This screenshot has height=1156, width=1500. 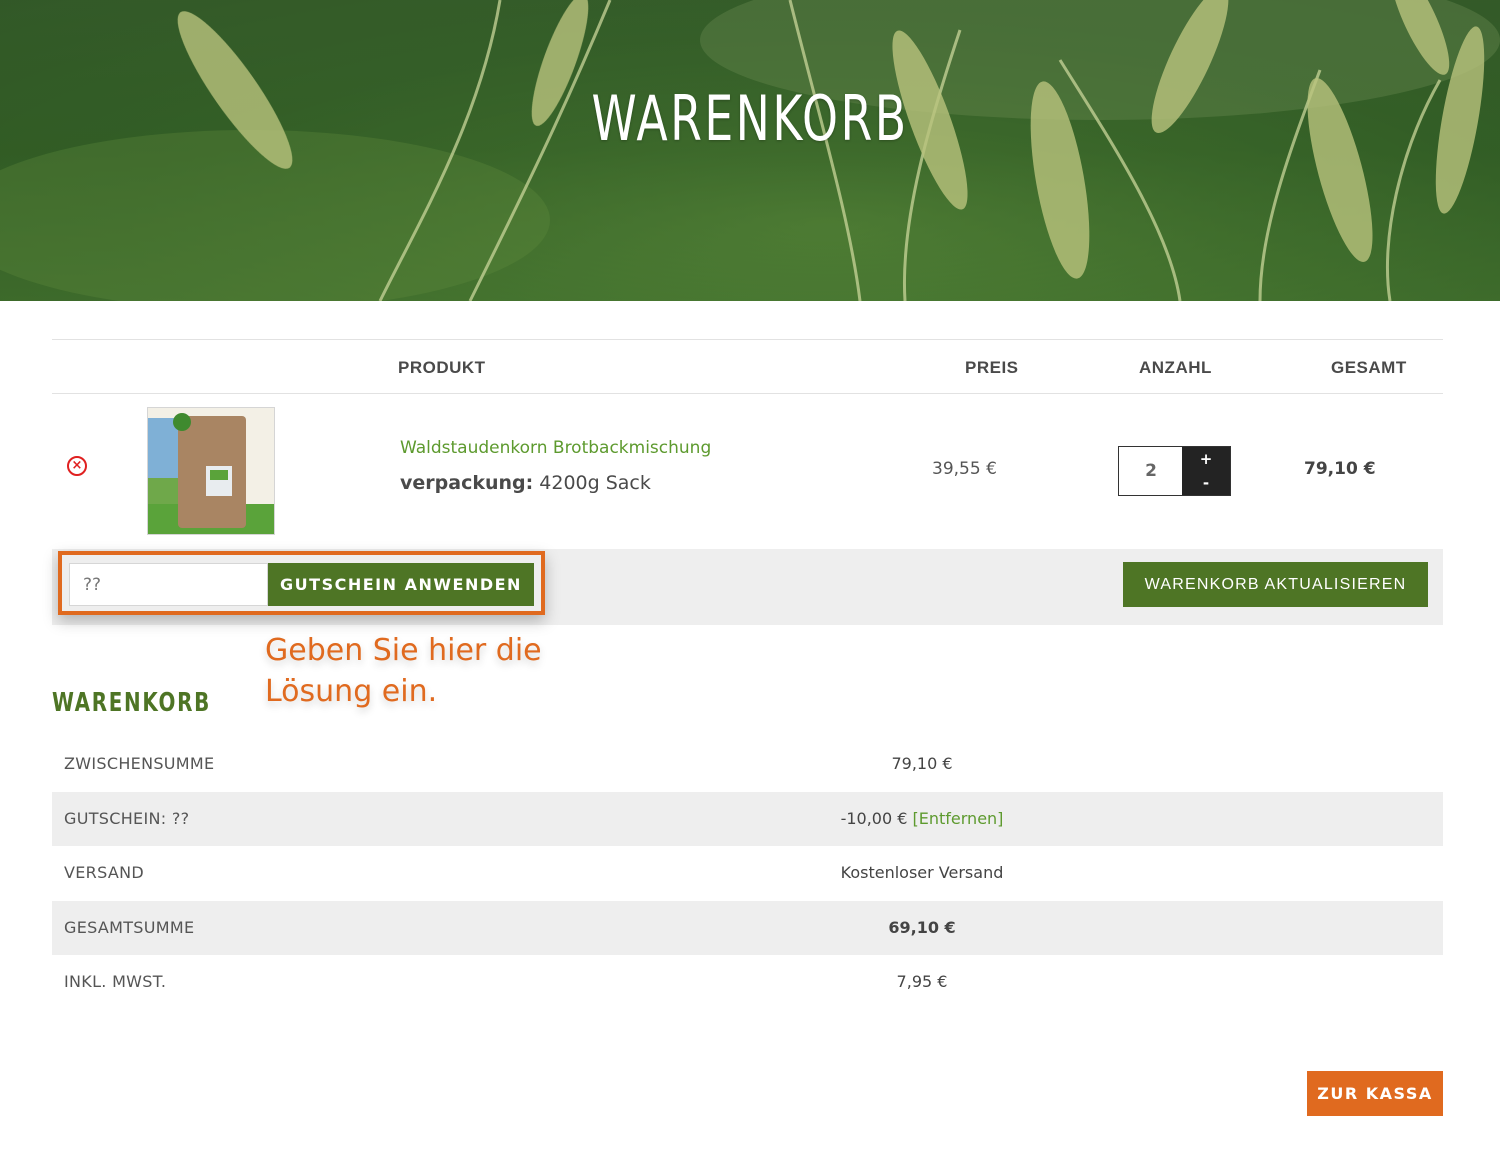 I want to click on product-thumbnail, so click(x=211, y=471).